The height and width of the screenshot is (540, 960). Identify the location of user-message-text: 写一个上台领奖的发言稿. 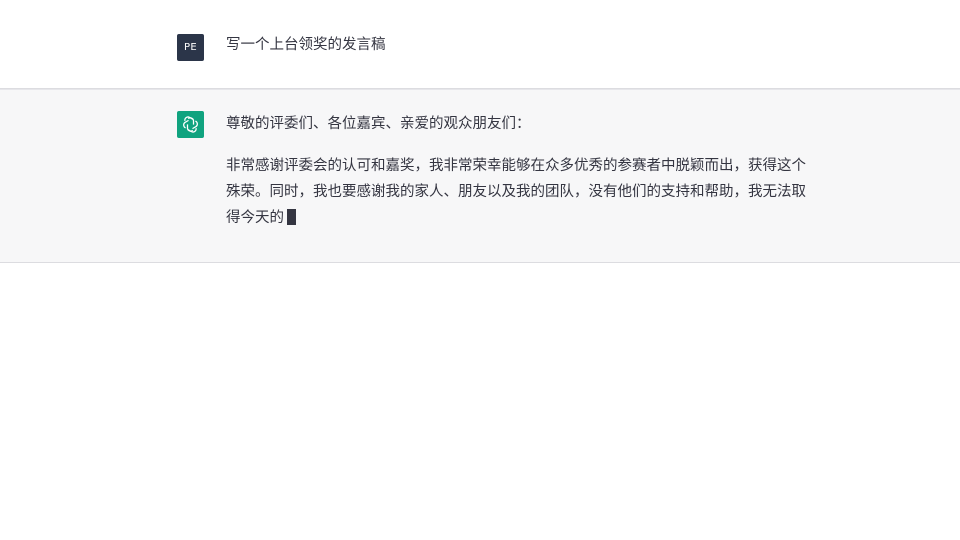
(306, 45).